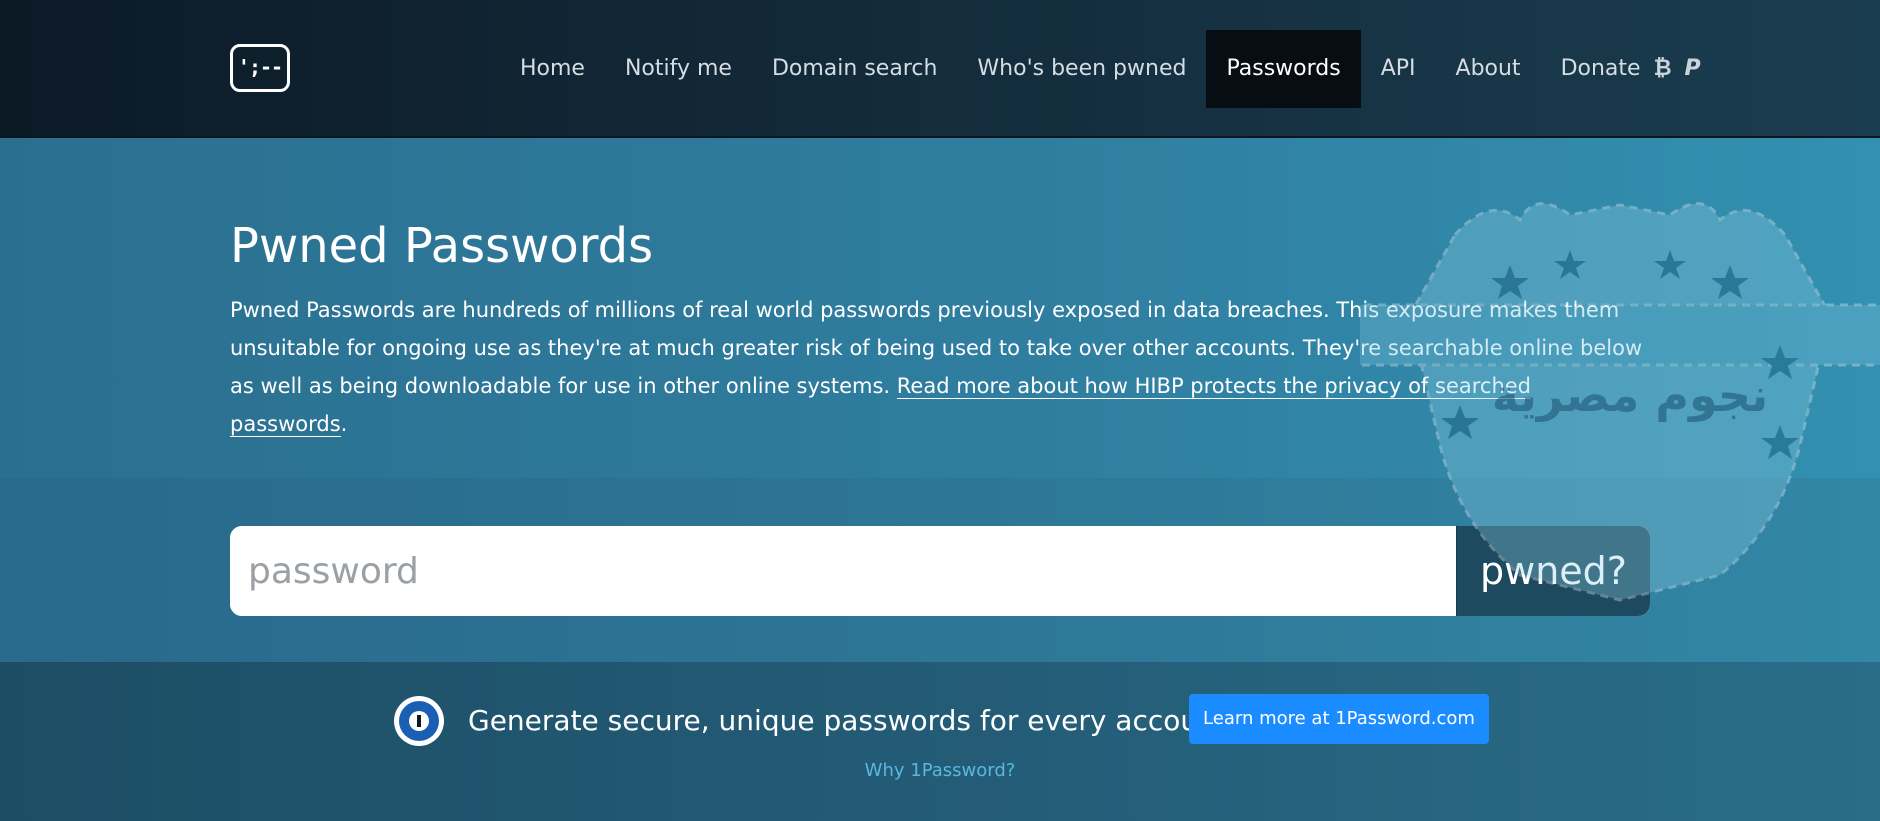 Image resolution: width=1880 pixels, height=821 pixels. What do you see at coordinates (1081, 69) in the screenshot?
I see `nav-whos-been-pwned: Who's been pwned` at bounding box center [1081, 69].